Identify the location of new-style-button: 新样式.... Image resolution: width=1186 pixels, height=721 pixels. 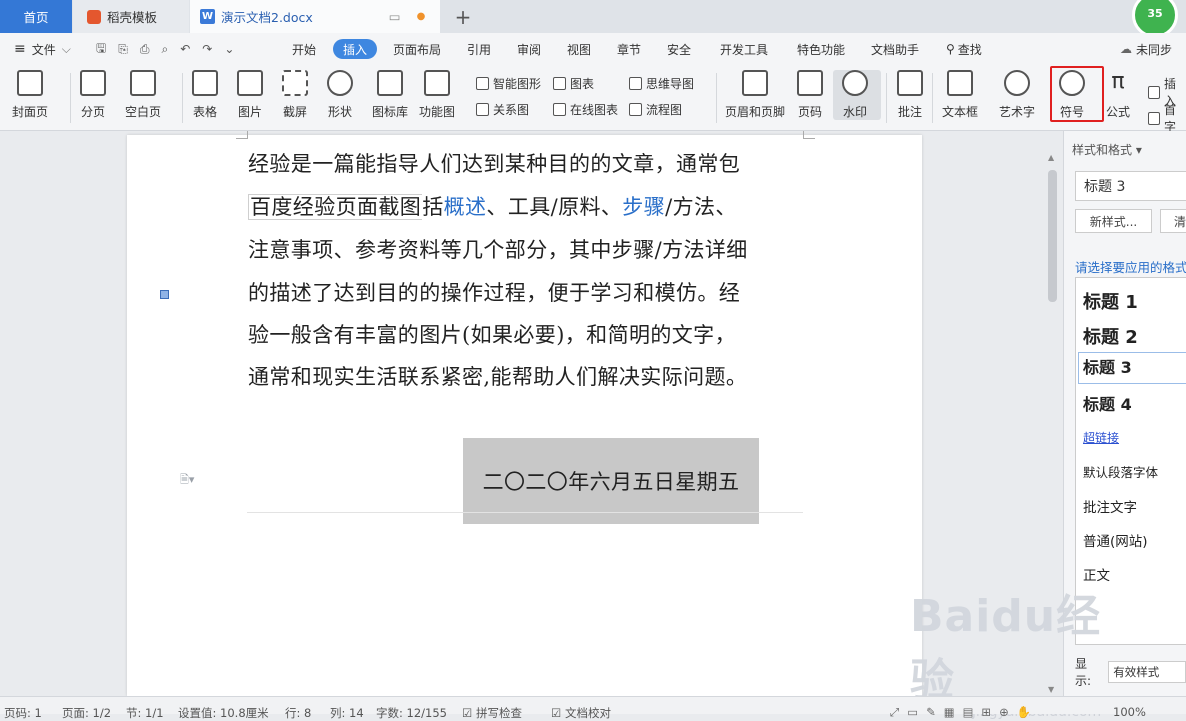
(1113, 221).